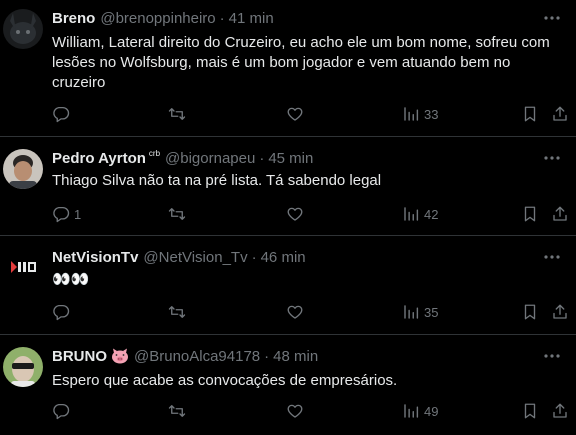 Image resolution: width=576 pixels, height=435 pixels. What do you see at coordinates (420, 114) in the screenshot?
I see `views-button: 33` at bounding box center [420, 114].